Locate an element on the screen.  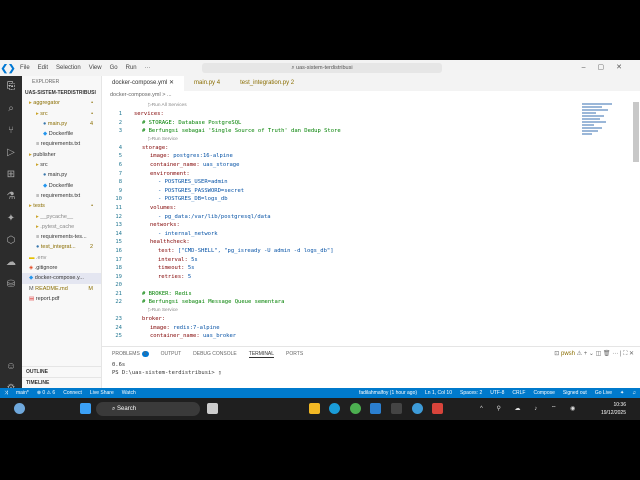
minimap is located at coordinates (607, 137).